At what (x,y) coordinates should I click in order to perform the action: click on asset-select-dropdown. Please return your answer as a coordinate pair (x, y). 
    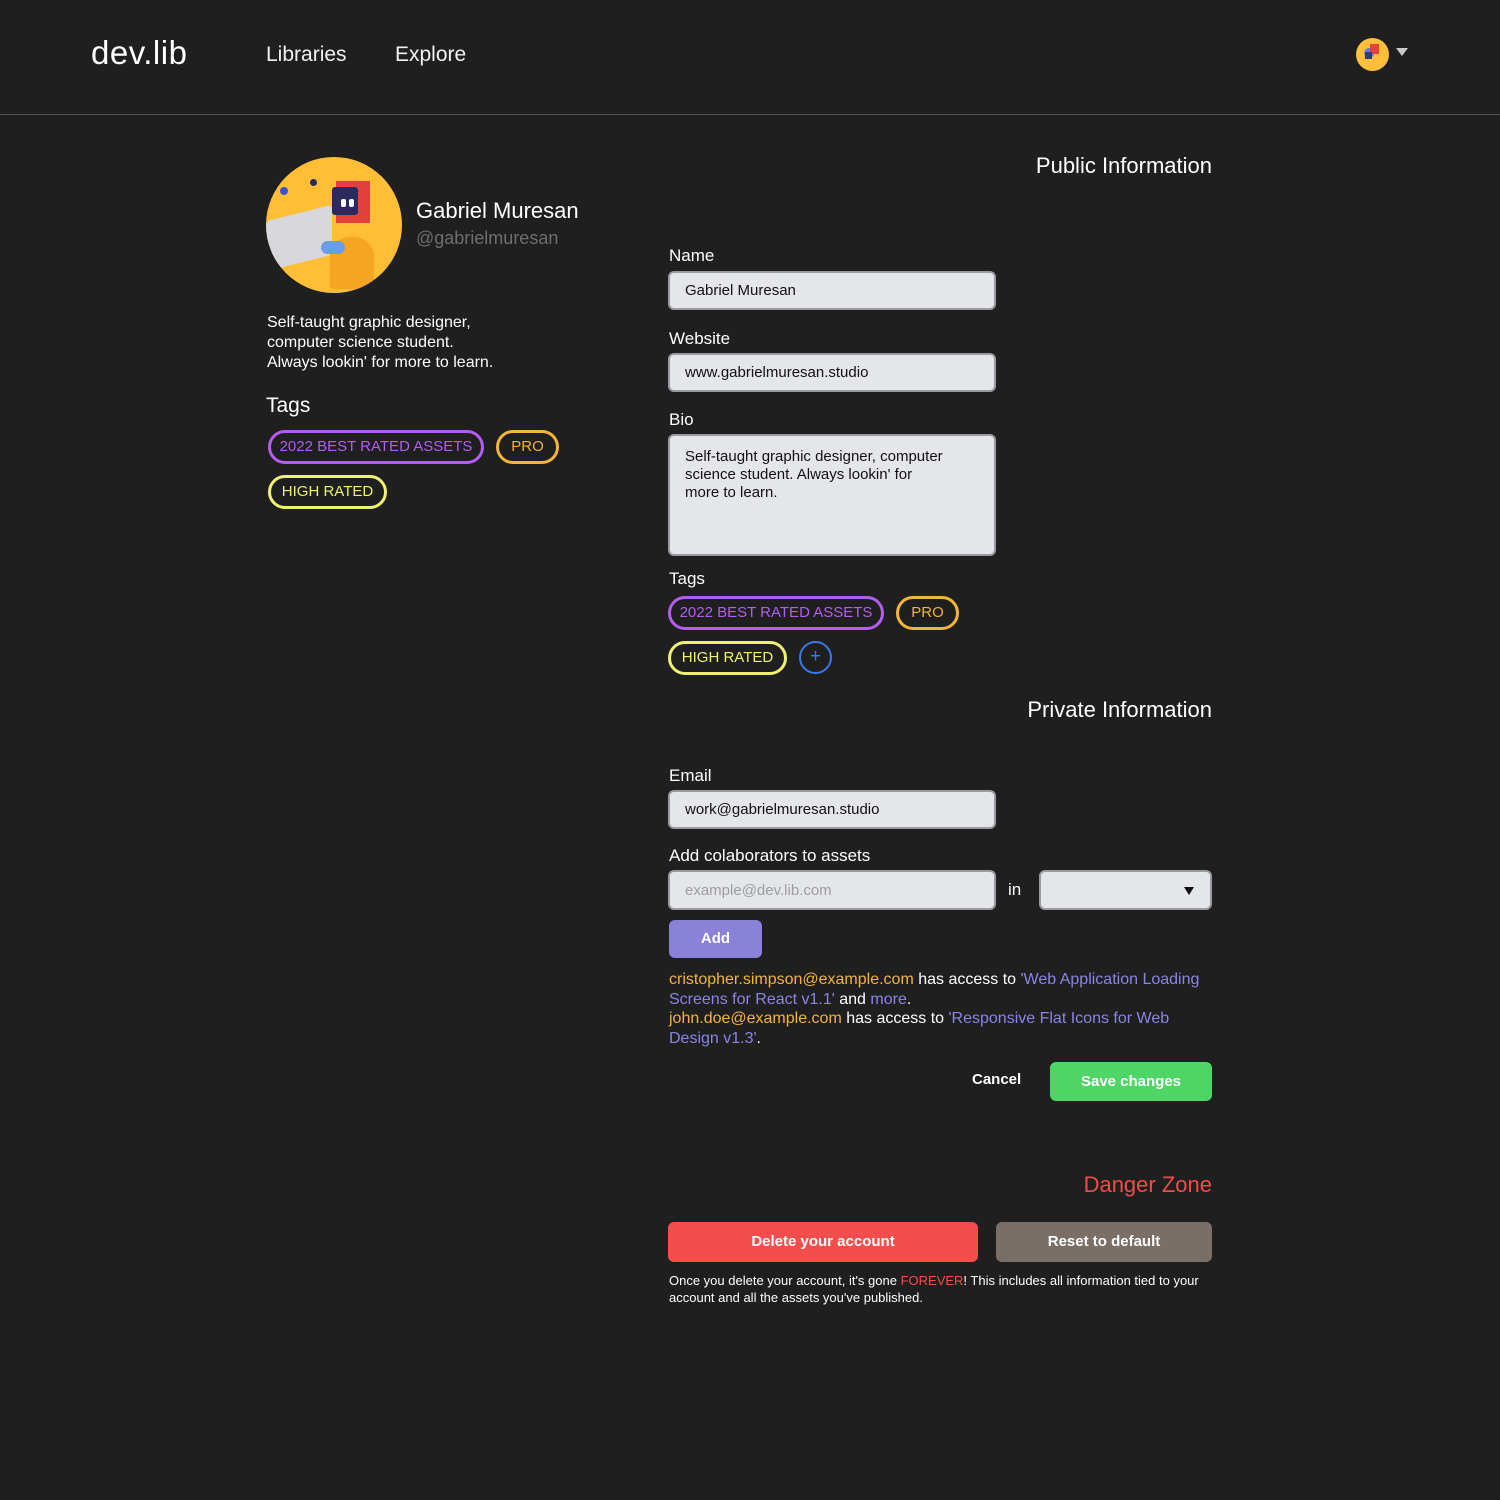
    Looking at the image, I should click on (1125, 890).